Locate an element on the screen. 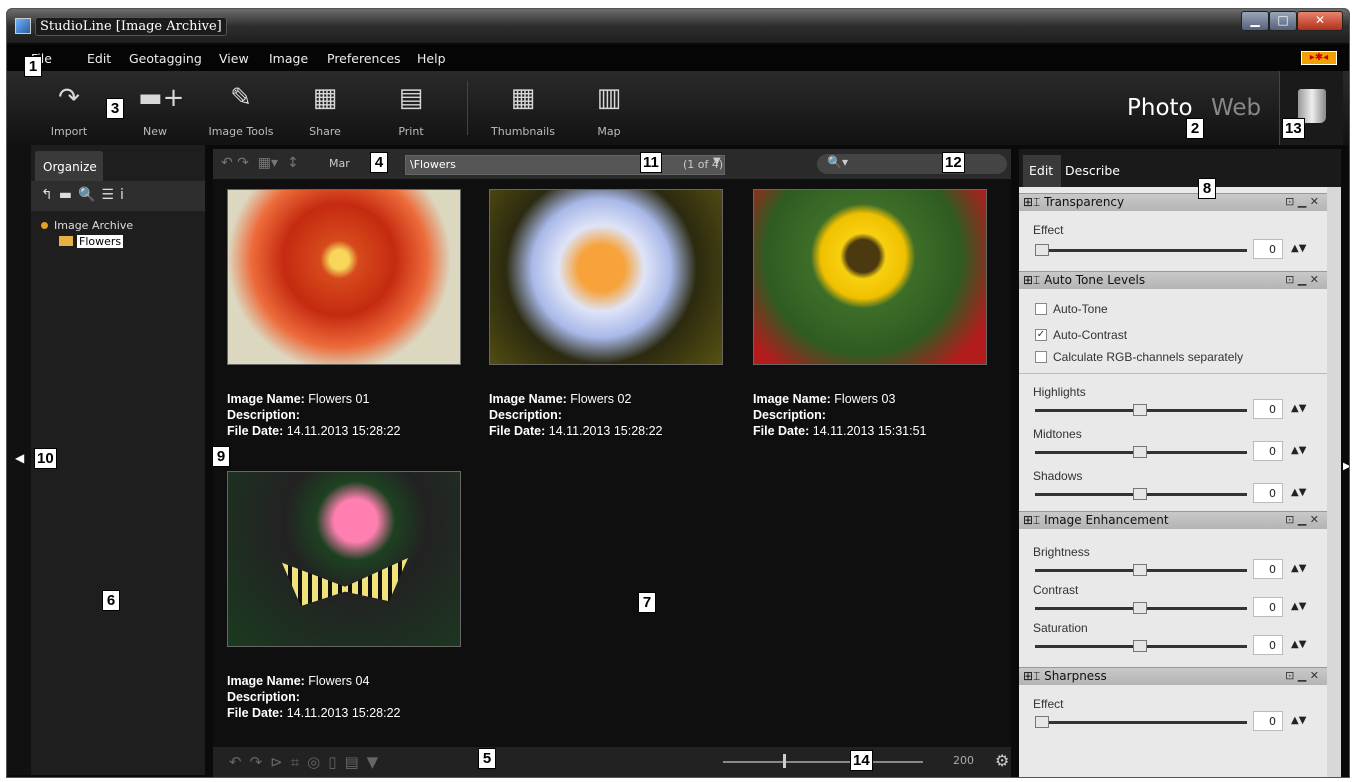 Image resolution: width=1354 pixels, height=782 pixels. center-header: ↶ ↷ ▦▾ ↕ Mar \Flowers (1 of 4) ▼ 🔍▾ is located at coordinates (612, 164).